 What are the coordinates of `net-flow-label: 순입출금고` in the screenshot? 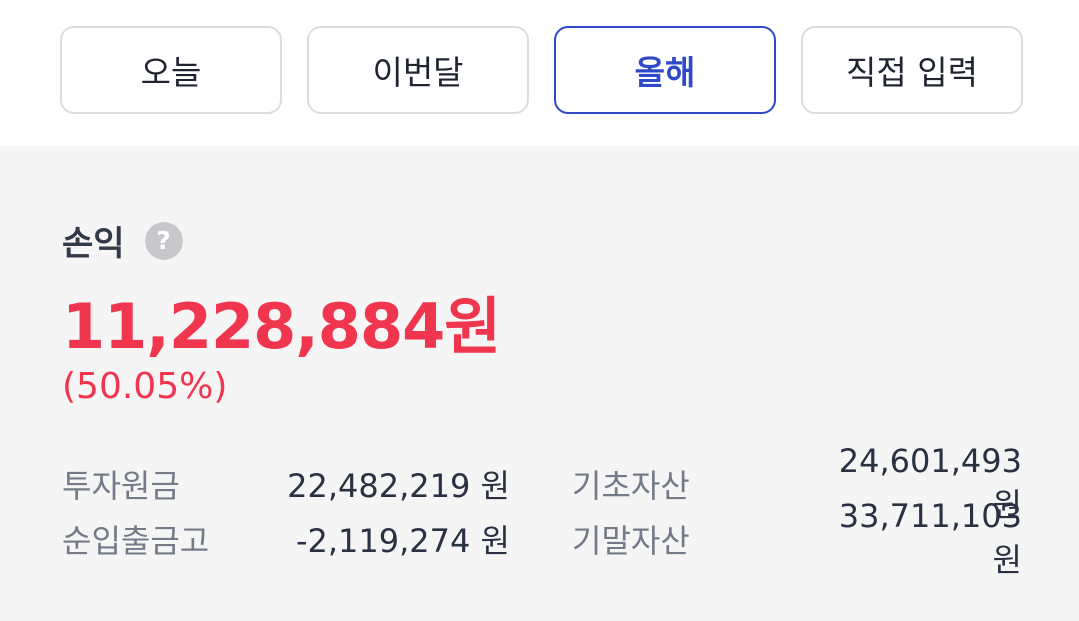 It's located at (136, 540).